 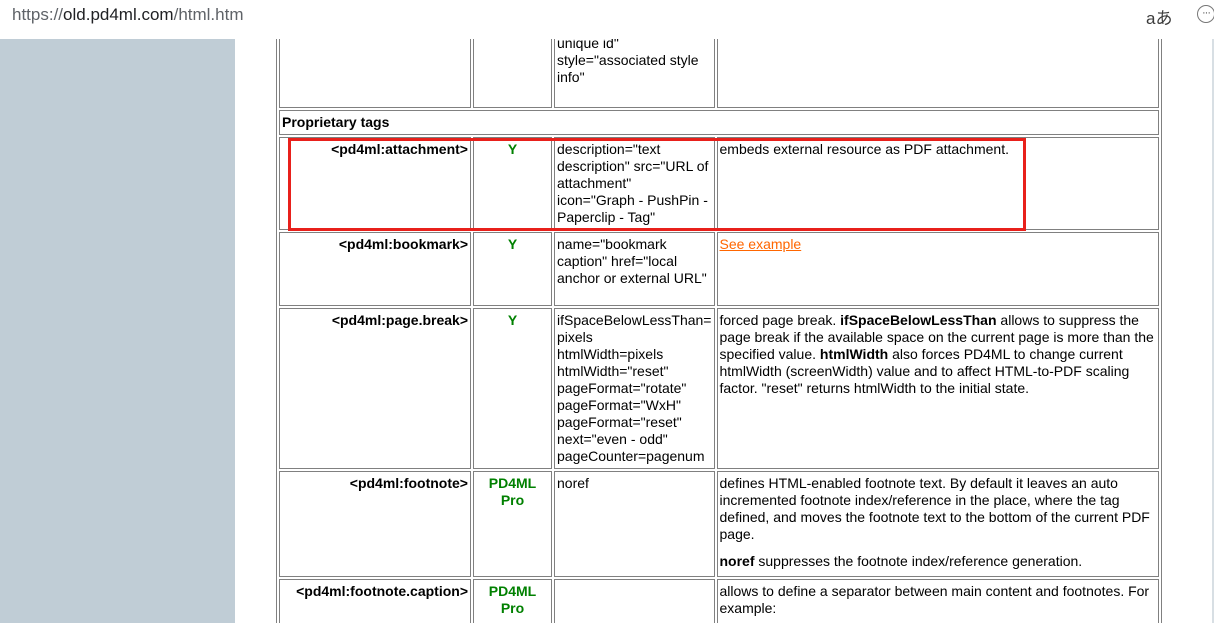 What do you see at coordinates (208, 14) in the screenshot?
I see `url-path: /html.htm` at bounding box center [208, 14].